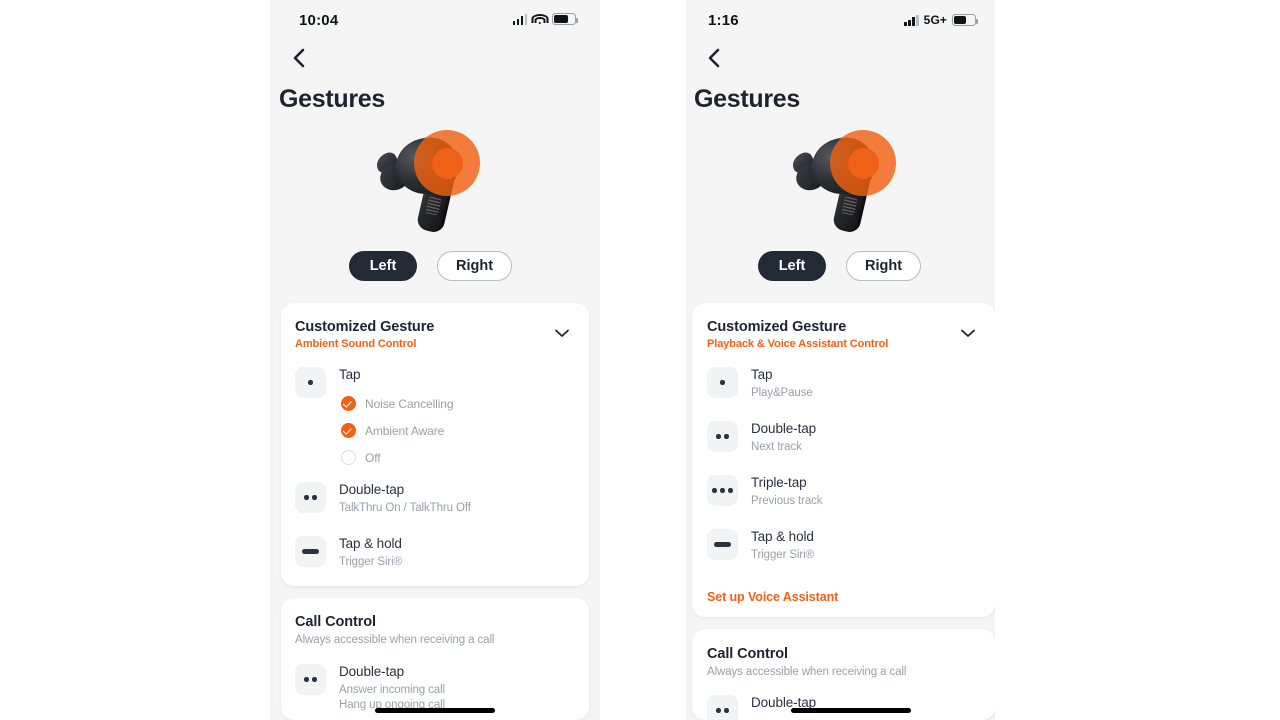 The width and height of the screenshot is (1280, 720). What do you see at coordinates (409, 403) in the screenshot?
I see `option-label: Noise Cancelling` at bounding box center [409, 403].